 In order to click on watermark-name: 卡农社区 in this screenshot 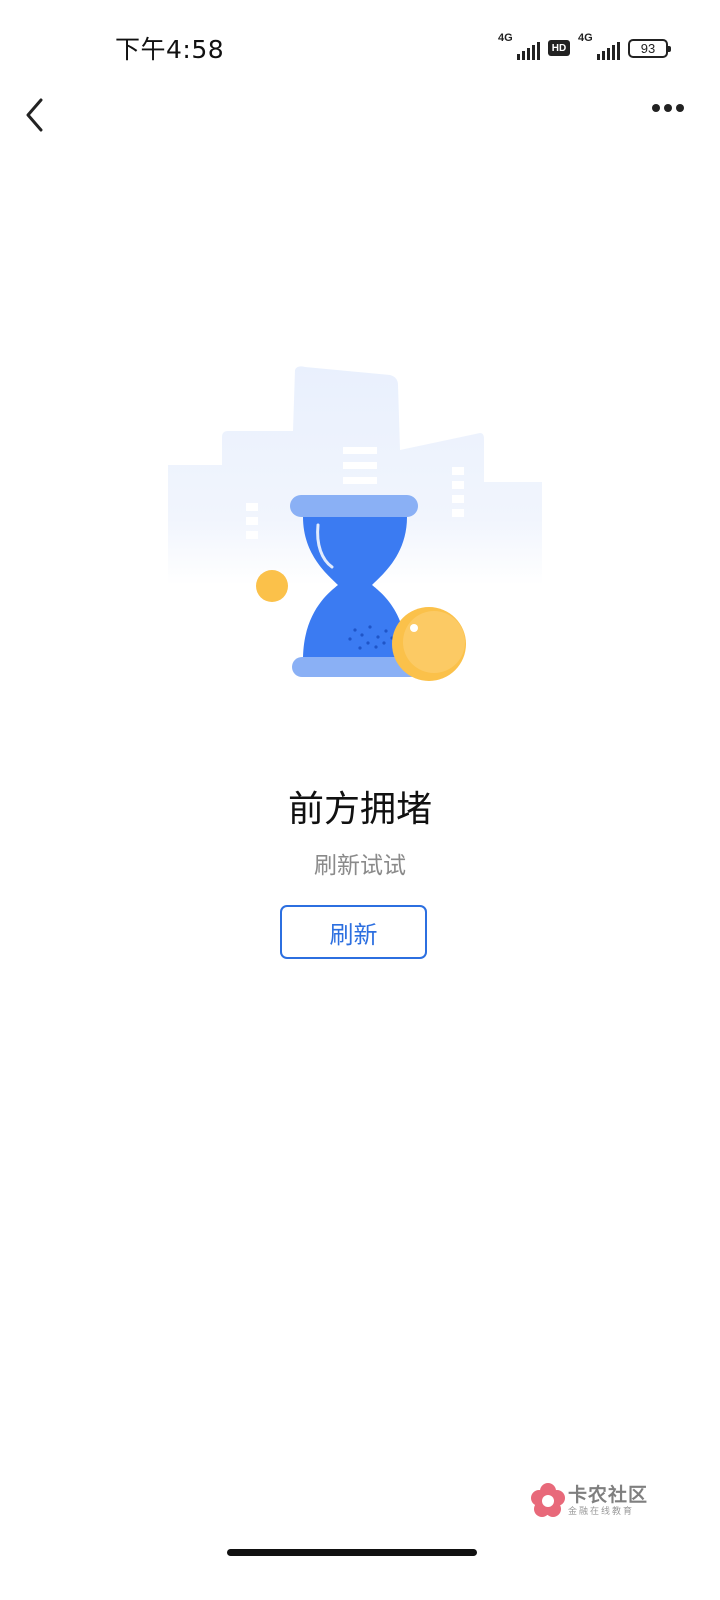, I will do `click(608, 1495)`.